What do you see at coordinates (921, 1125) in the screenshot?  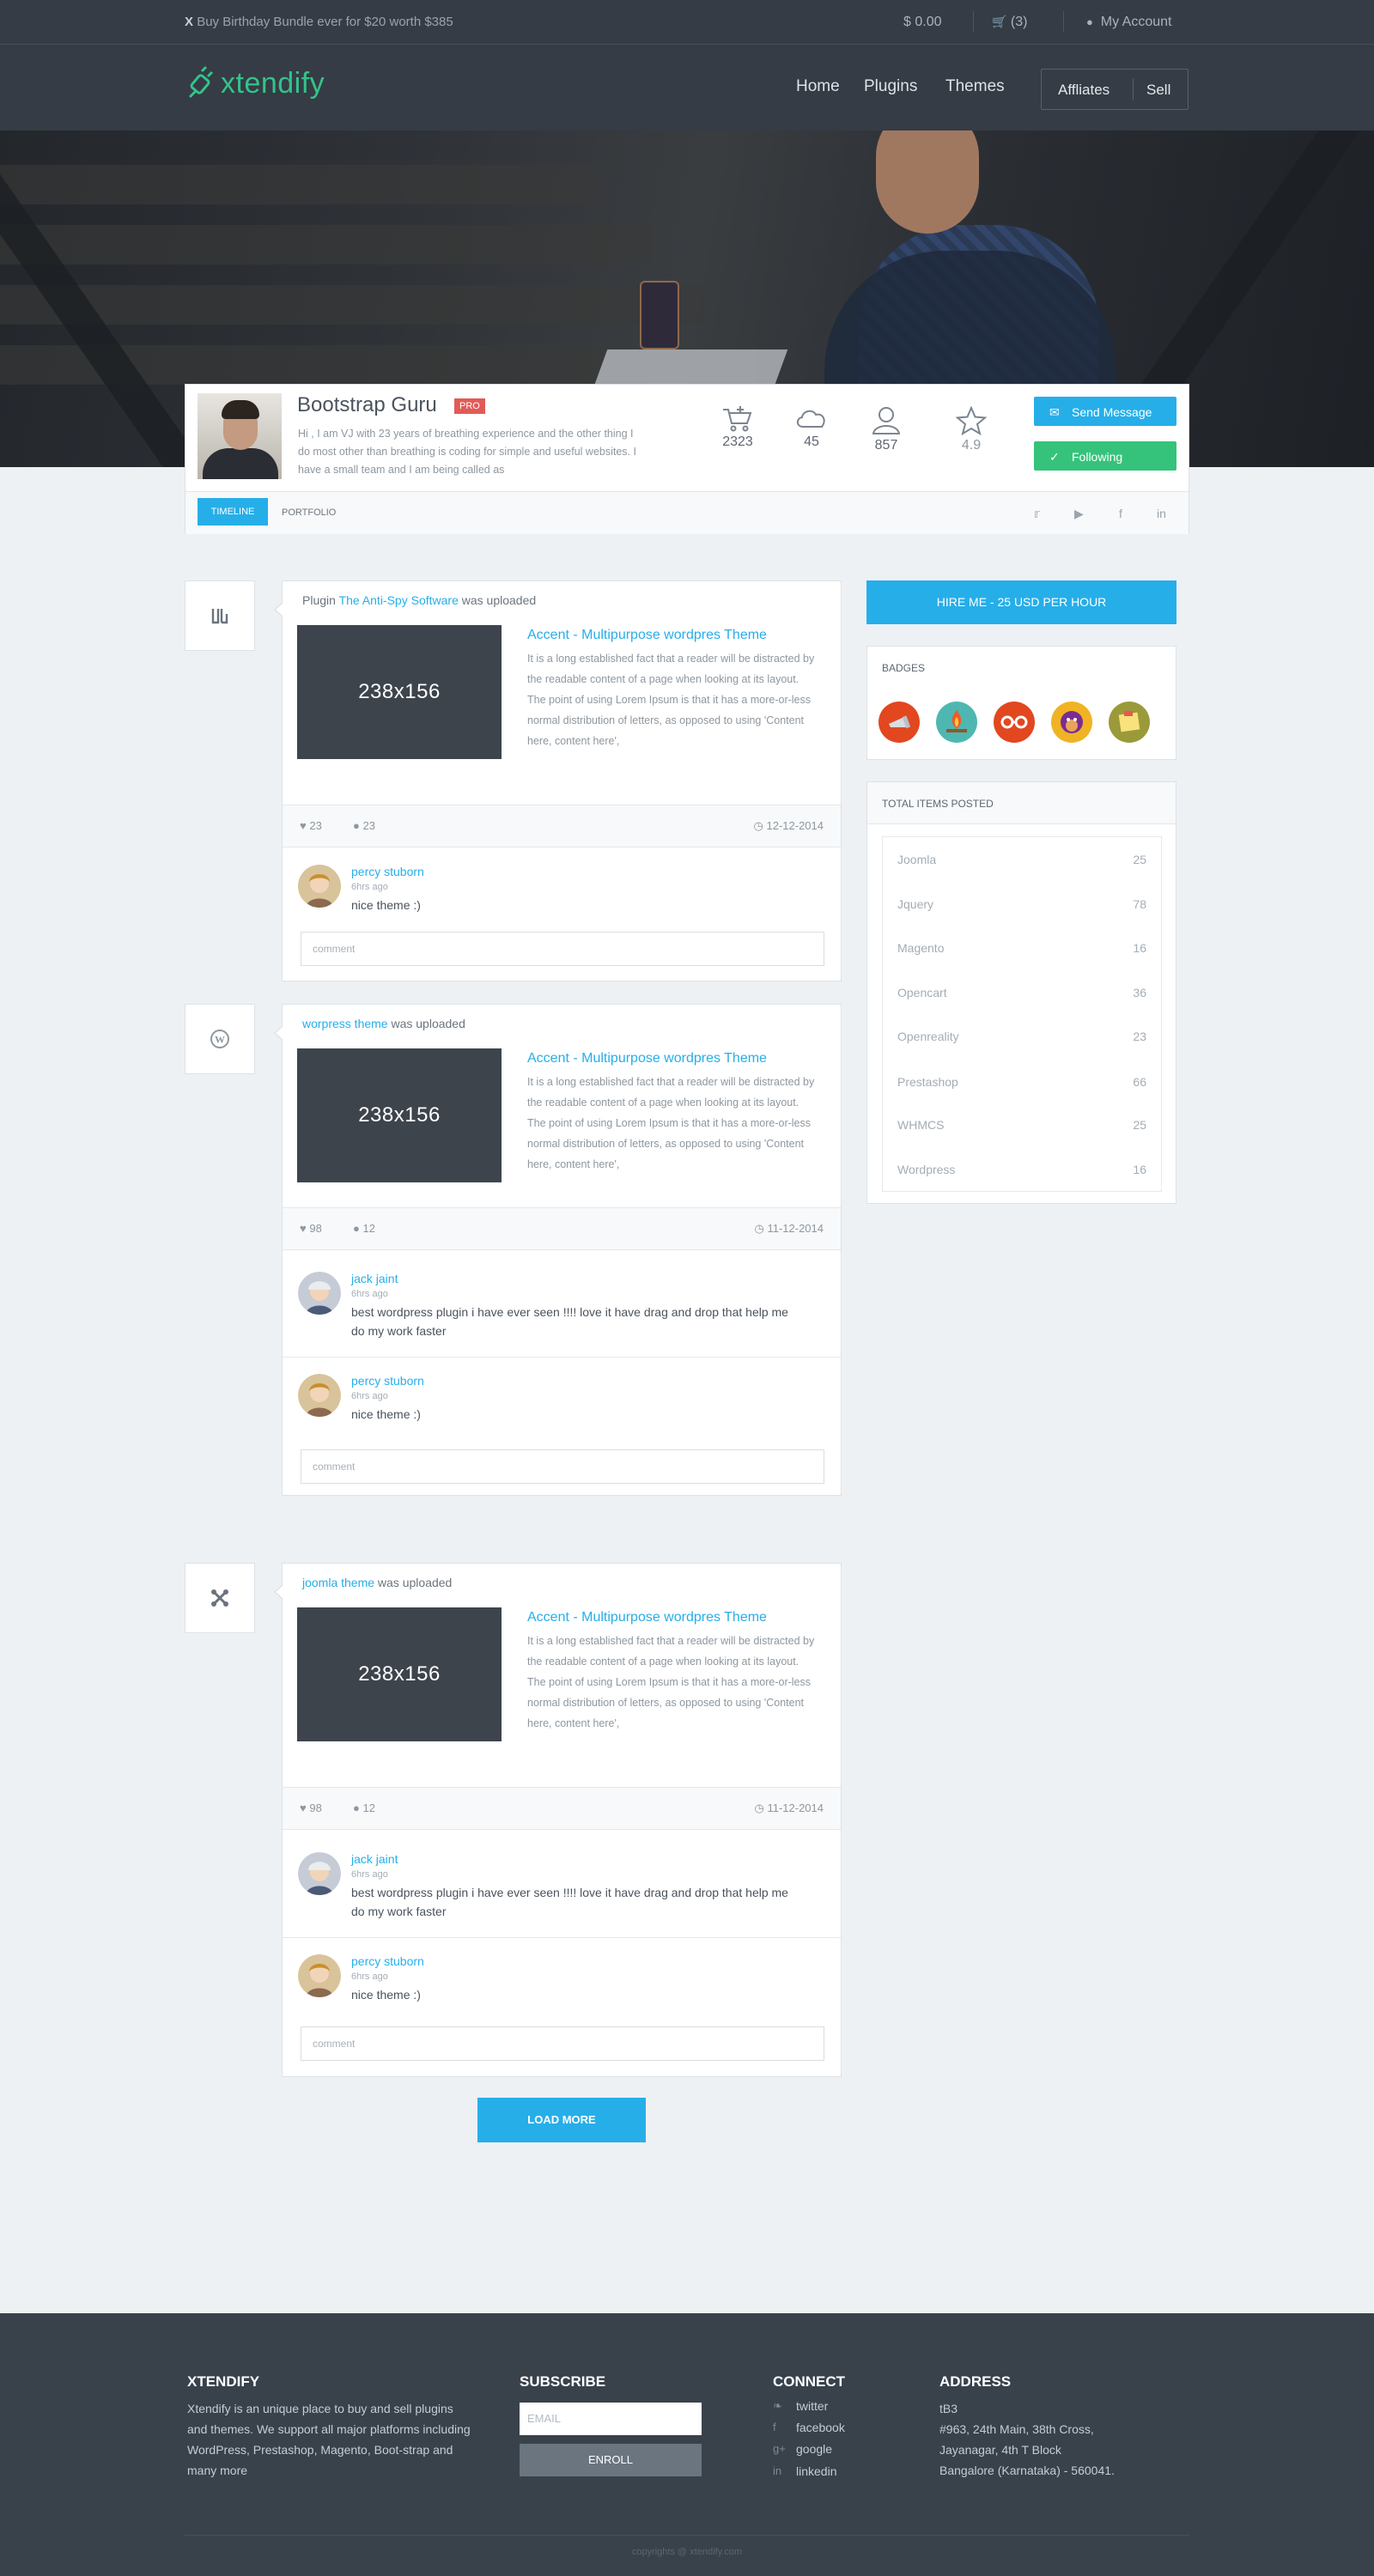 I see `item-category: WHMCS` at bounding box center [921, 1125].